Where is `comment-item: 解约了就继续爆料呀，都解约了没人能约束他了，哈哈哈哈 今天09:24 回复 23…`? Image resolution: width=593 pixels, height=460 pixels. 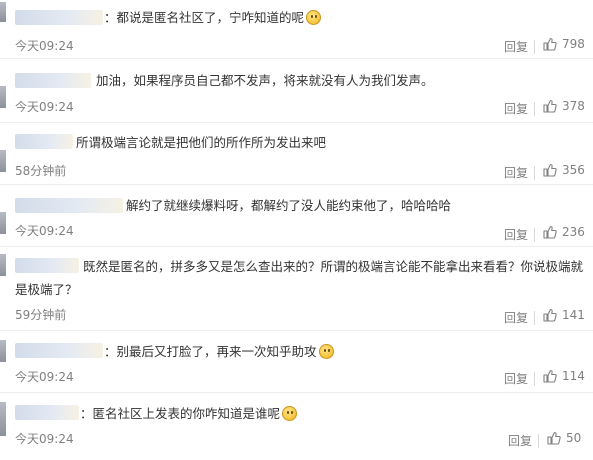
comment-item: 解约了就继续爆料呀，都解约了没人能约束他了，哈哈哈哈 今天09:24 回复 23… is located at coordinates (296, 215).